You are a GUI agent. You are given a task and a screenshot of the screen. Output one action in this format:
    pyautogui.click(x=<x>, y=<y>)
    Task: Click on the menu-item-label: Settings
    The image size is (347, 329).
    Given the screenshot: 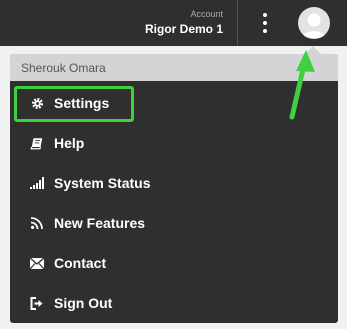 What is the action you would take?
    pyautogui.click(x=82, y=103)
    